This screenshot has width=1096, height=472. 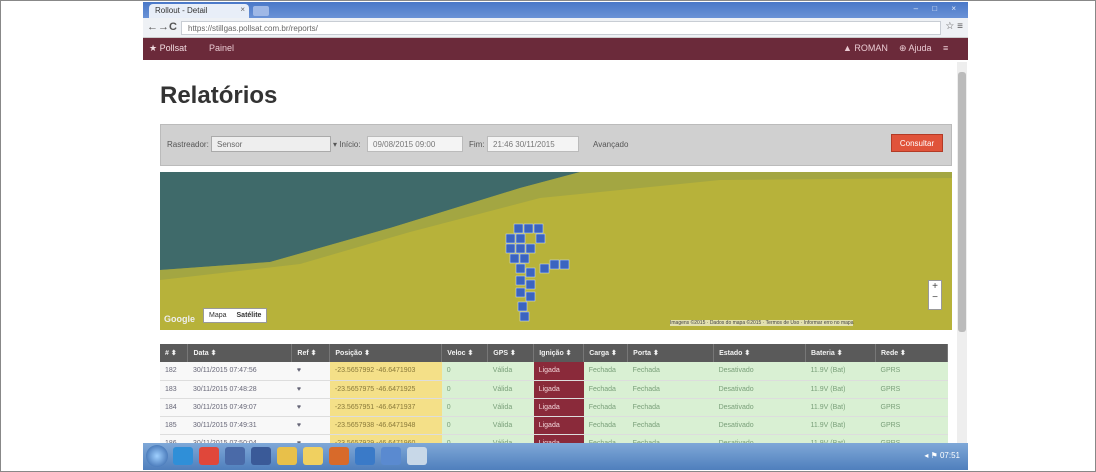 What do you see at coordinates (174, 389) in the screenshot?
I see `cell-id: 183` at bounding box center [174, 389].